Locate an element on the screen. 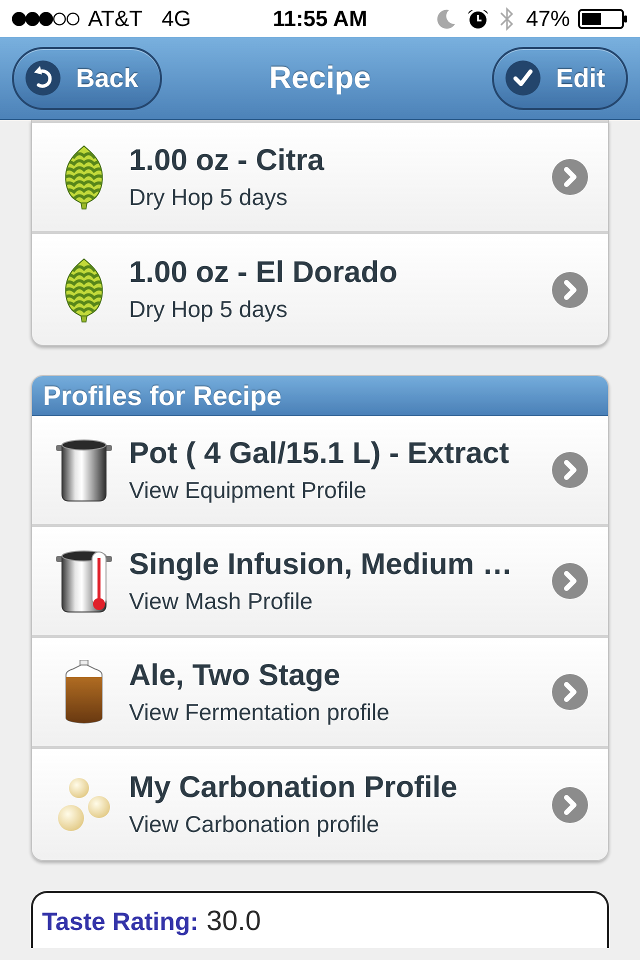 Image resolution: width=640 pixels, height=960 pixels. pot-thermometer-icon is located at coordinates (84, 581).